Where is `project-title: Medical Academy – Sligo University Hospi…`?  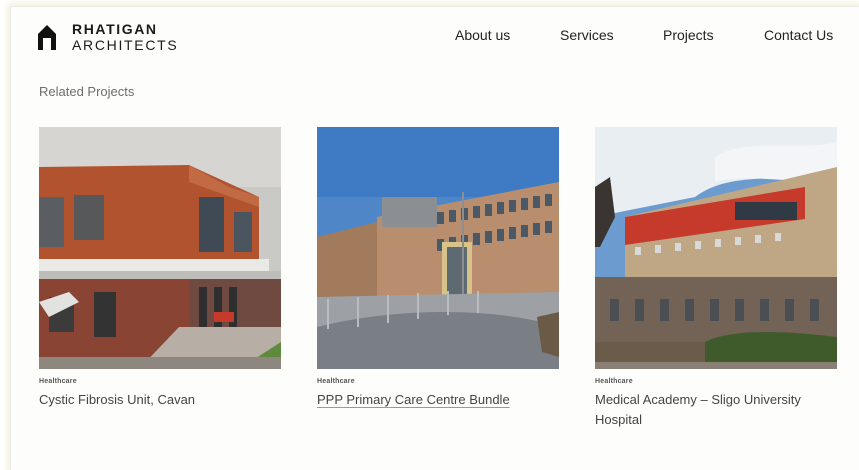 project-title: Medical Academy – Sligo University Hospi… is located at coordinates (716, 410).